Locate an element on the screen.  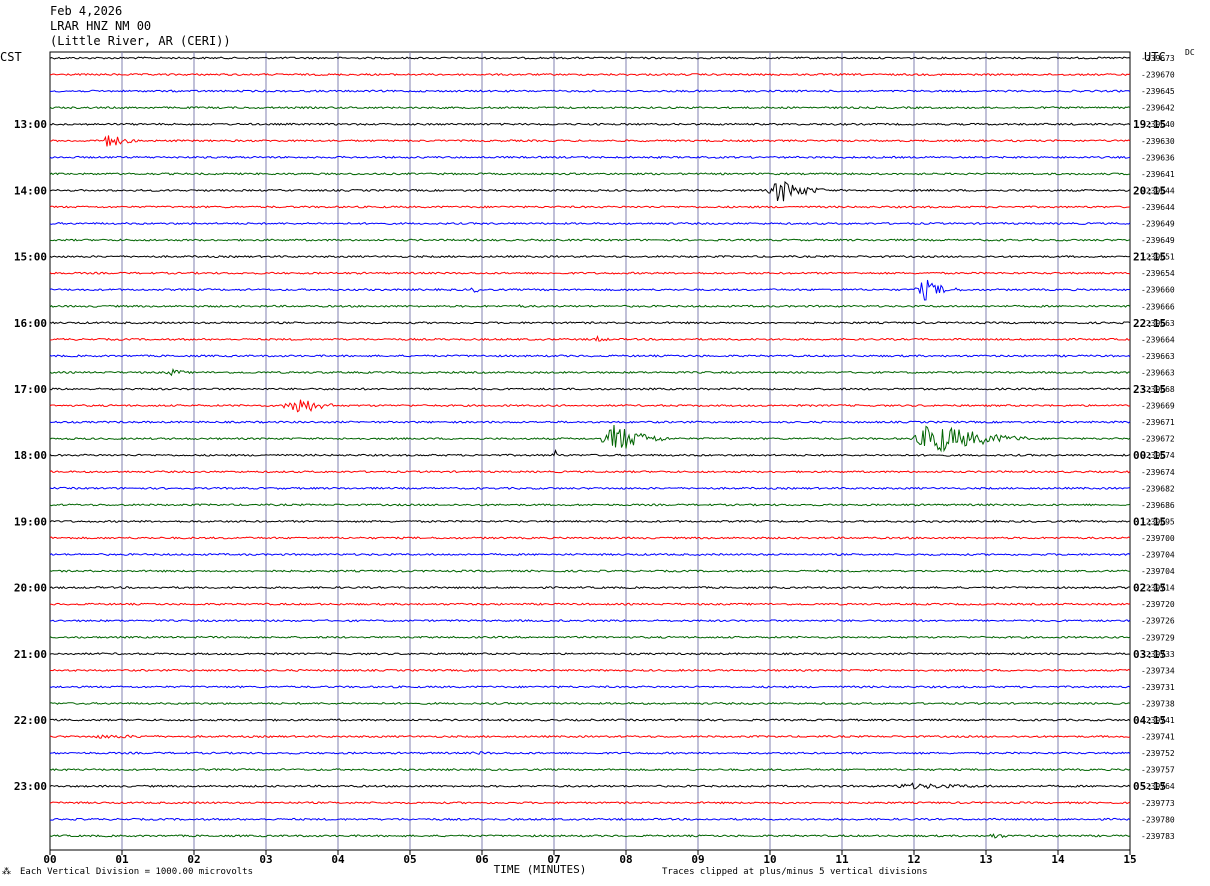
dc-offset-label: -239642 is located at coordinates (1158, 108).